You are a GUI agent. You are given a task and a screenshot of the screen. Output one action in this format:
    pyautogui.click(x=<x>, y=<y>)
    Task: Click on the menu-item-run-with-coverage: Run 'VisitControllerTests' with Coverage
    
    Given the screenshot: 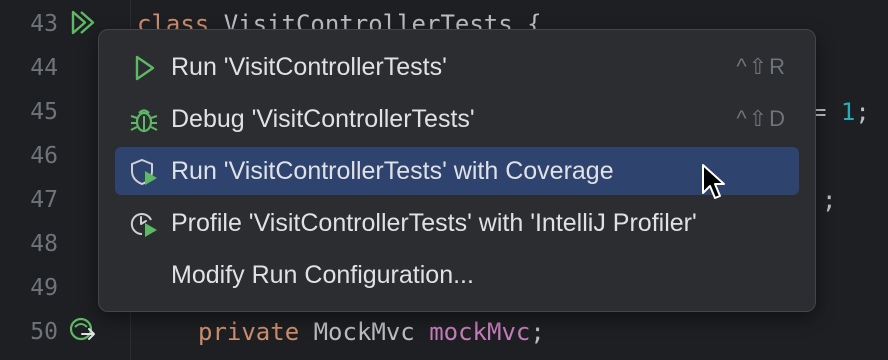 What is the action you would take?
    pyautogui.click(x=457, y=171)
    